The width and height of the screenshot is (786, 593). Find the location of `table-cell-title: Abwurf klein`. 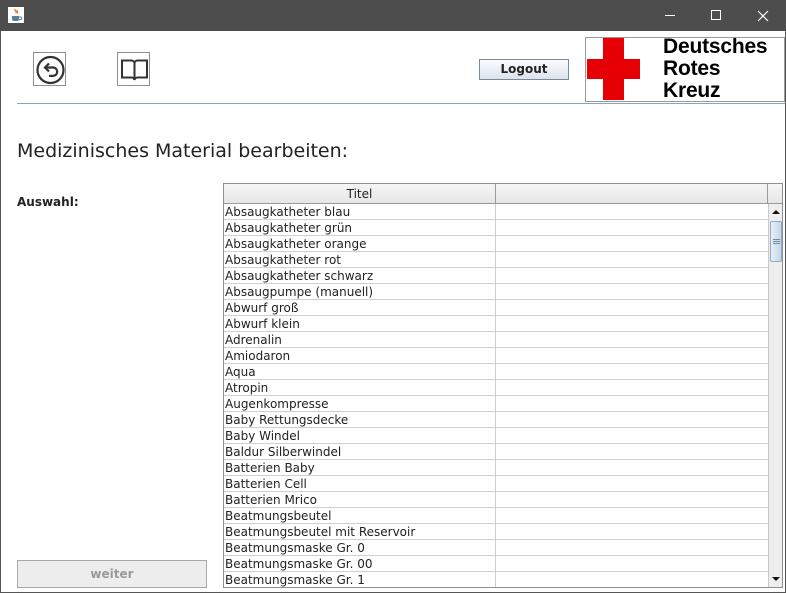

table-cell-title: Abwurf klein is located at coordinates (360, 324).